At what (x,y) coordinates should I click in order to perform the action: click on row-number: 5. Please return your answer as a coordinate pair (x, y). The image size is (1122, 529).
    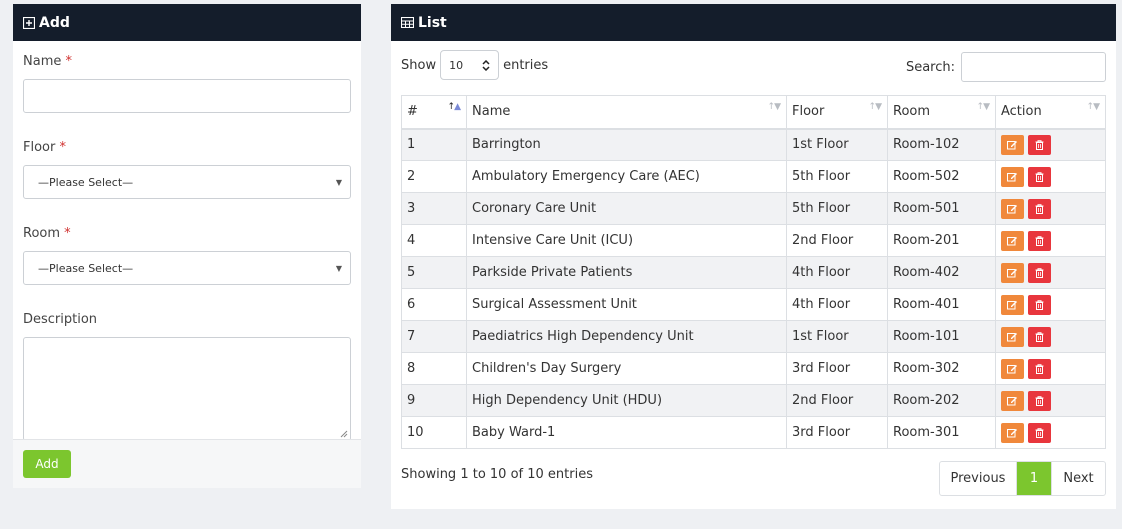
    Looking at the image, I should click on (434, 272).